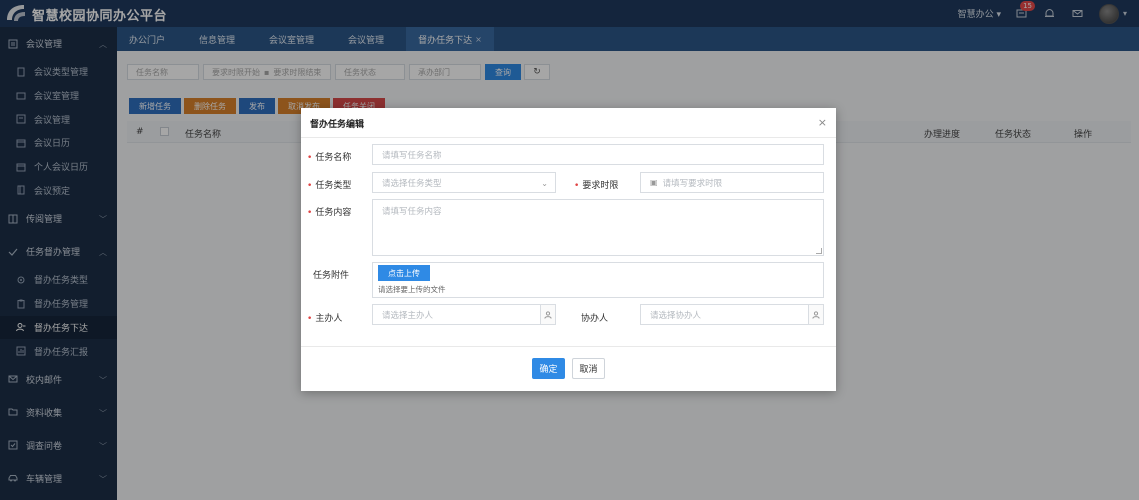 The image size is (1139, 500). Describe the element at coordinates (598, 280) in the screenshot. I see `attachment-upload-area: 点击上传 请选择要上传的文件` at that location.